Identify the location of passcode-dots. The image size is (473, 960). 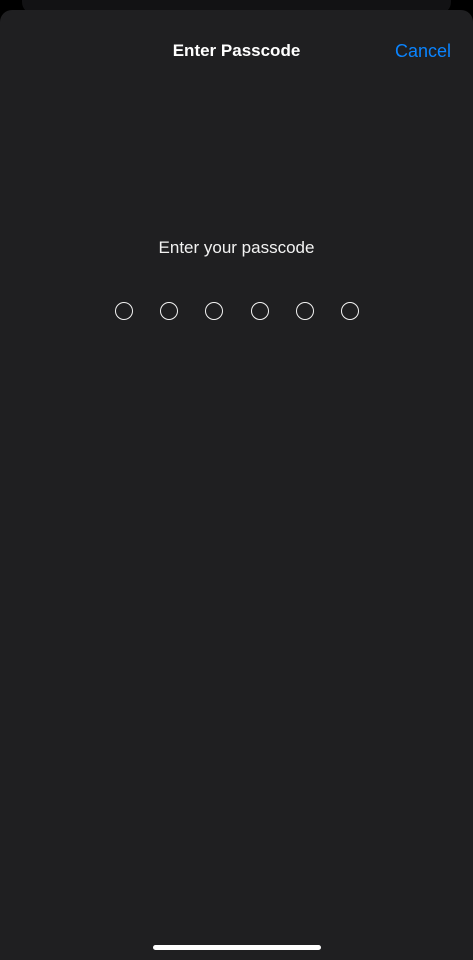
(237, 311).